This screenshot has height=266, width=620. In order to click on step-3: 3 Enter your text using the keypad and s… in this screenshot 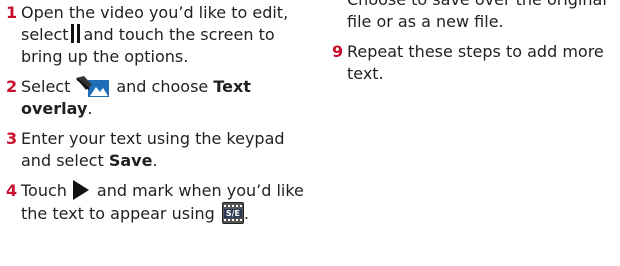, I will do `click(156, 150)`.